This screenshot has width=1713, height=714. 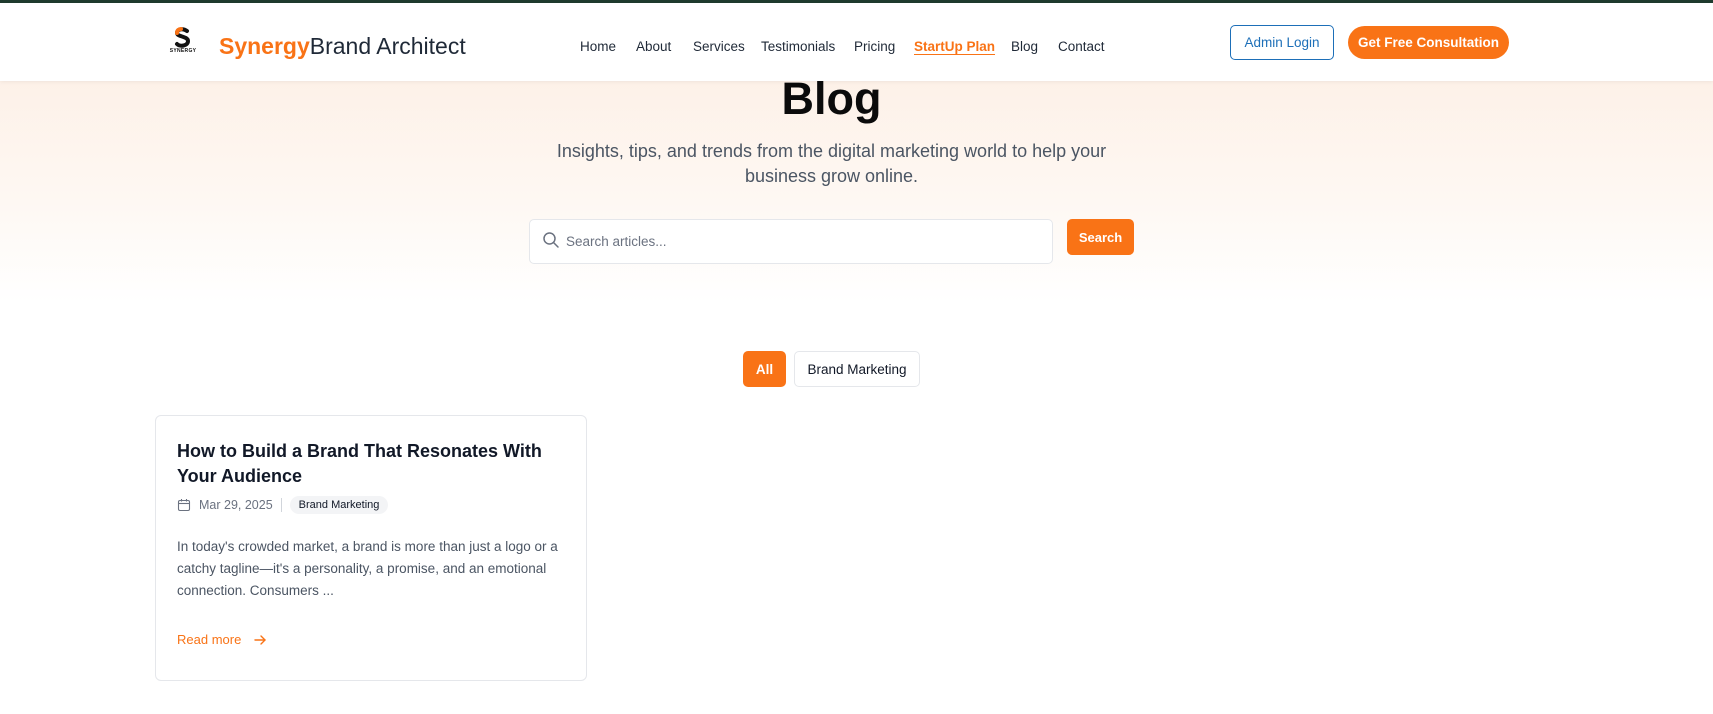 What do you see at coordinates (874, 47) in the screenshot?
I see `nav-pricing: Pricing` at bounding box center [874, 47].